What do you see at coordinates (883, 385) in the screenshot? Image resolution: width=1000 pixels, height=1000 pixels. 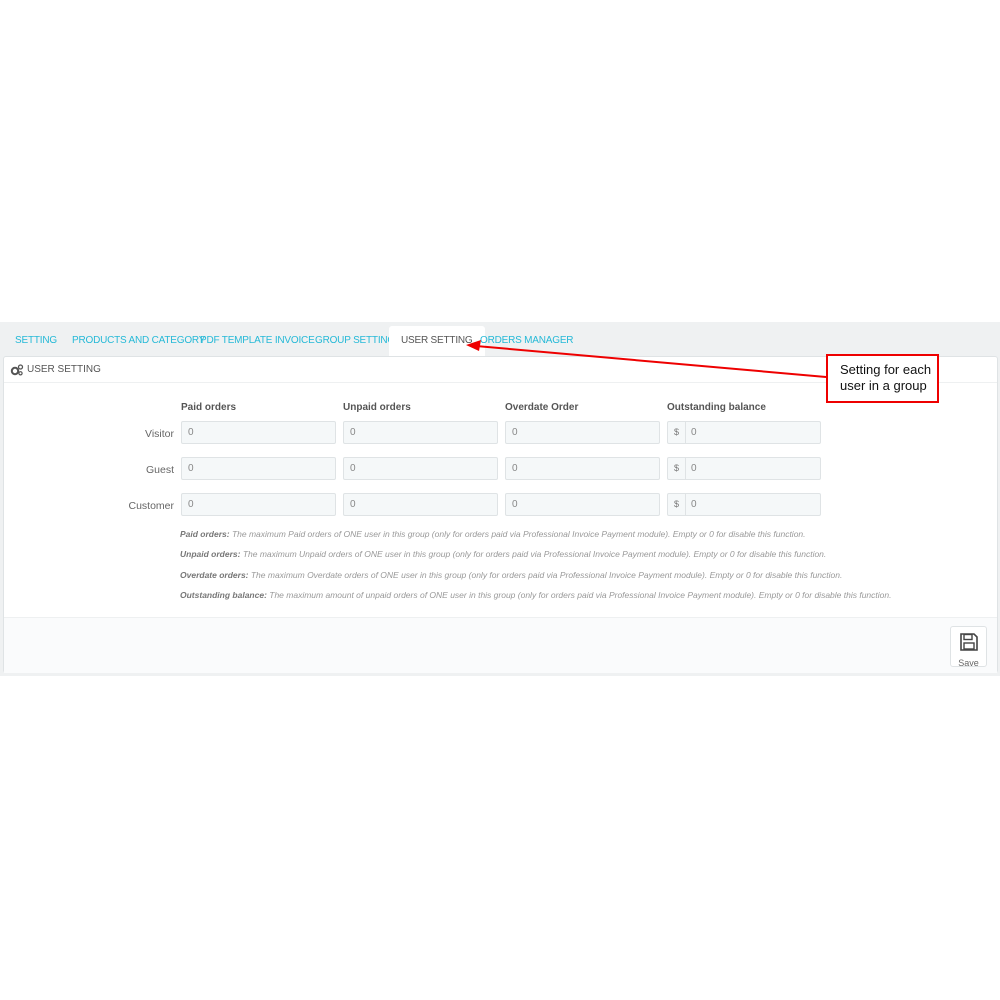 I see `callout-line-2: user in a group` at bounding box center [883, 385].